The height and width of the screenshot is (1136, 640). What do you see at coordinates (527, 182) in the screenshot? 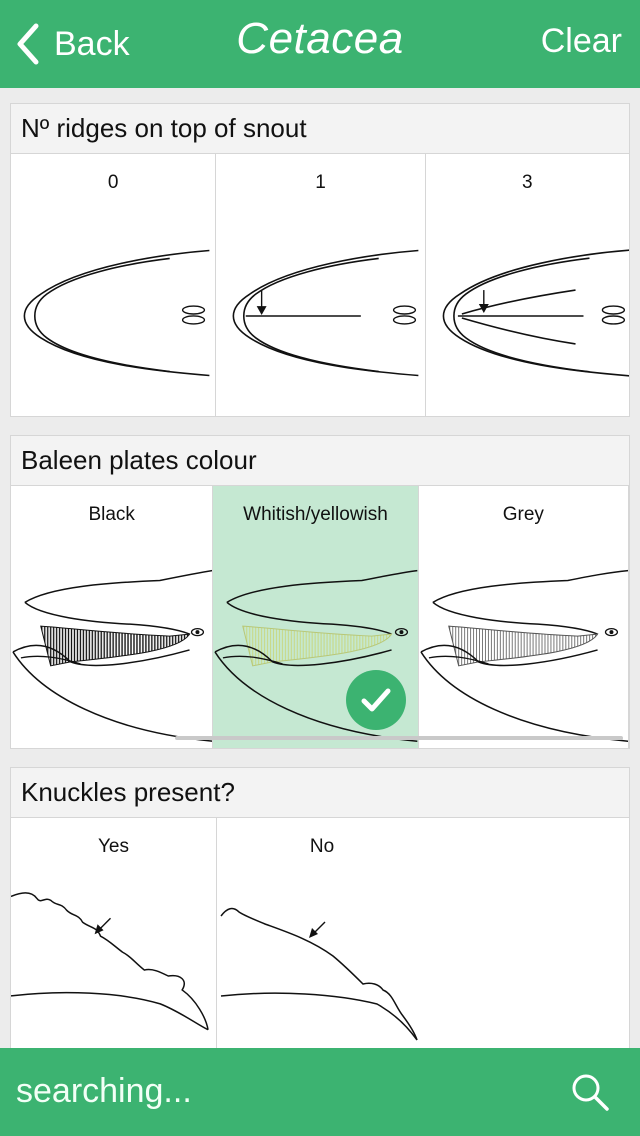
I see `option-label: 3` at bounding box center [527, 182].